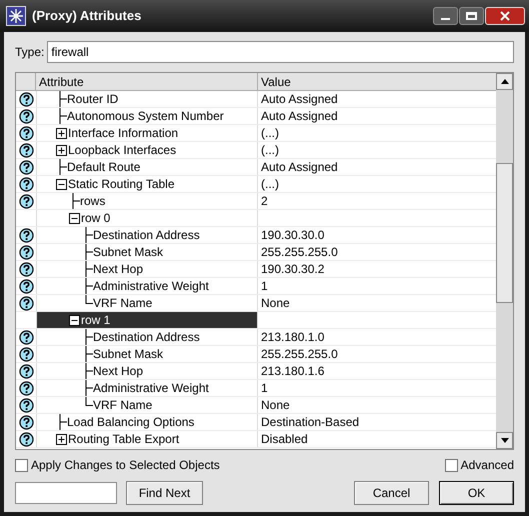 The height and width of the screenshot is (516, 529). I want to click on tree-row: Autonomous System Number, so click(147, 116).